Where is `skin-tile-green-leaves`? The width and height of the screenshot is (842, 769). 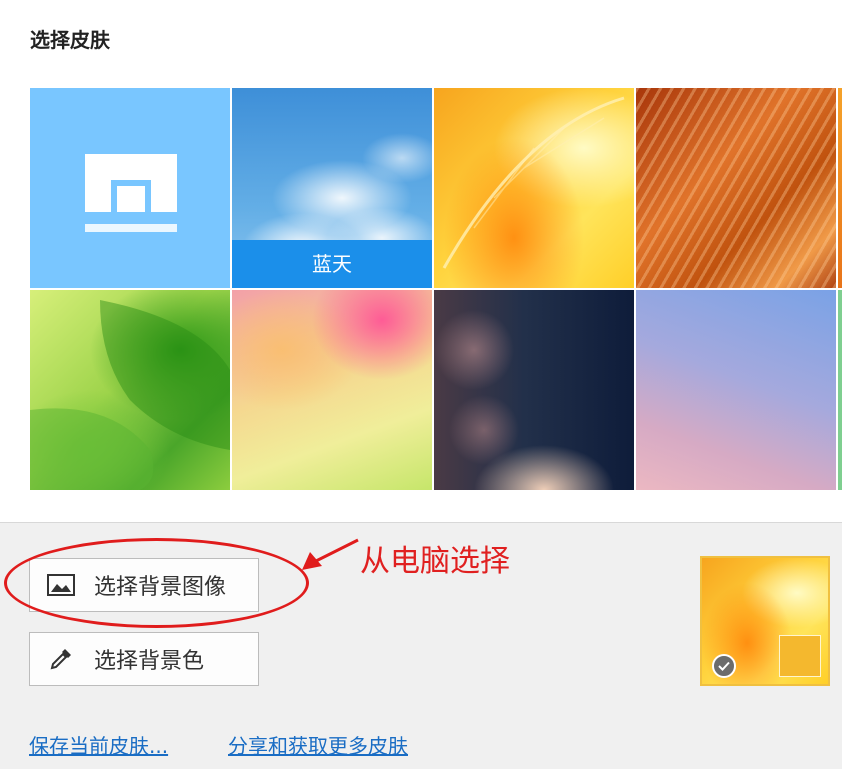 skin-tile-green-leaves is located at coordinates (130, 390).